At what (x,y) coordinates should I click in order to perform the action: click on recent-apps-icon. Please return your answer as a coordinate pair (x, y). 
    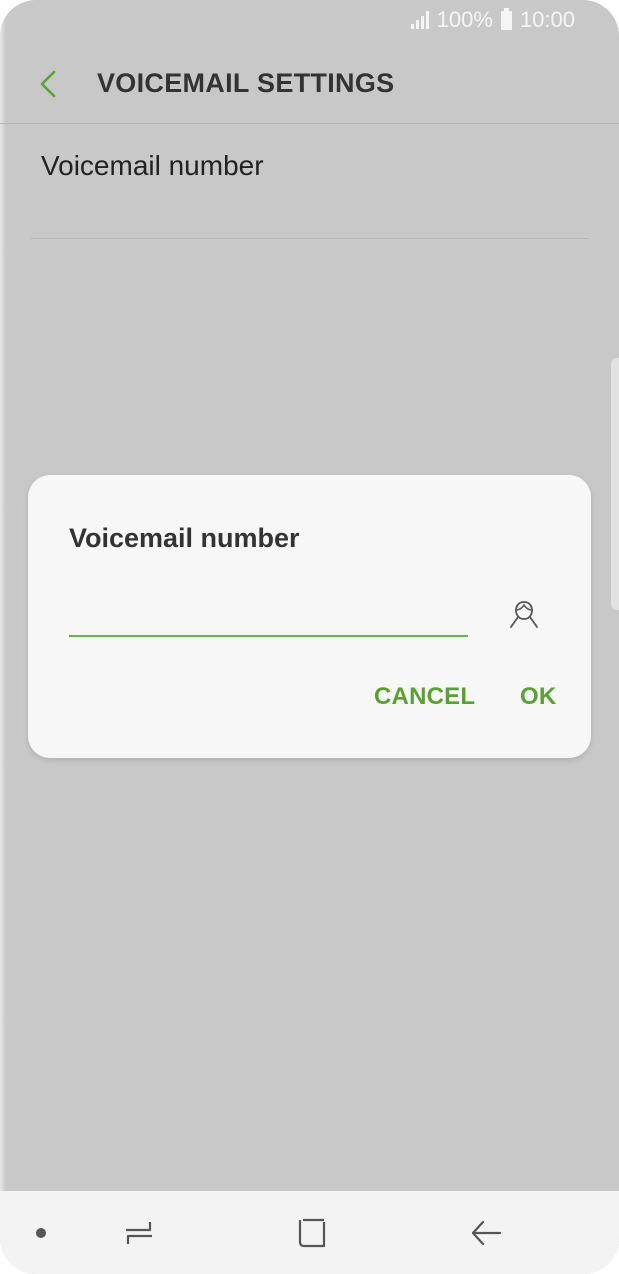
    Looking at the image, I should click on (139, 1233).